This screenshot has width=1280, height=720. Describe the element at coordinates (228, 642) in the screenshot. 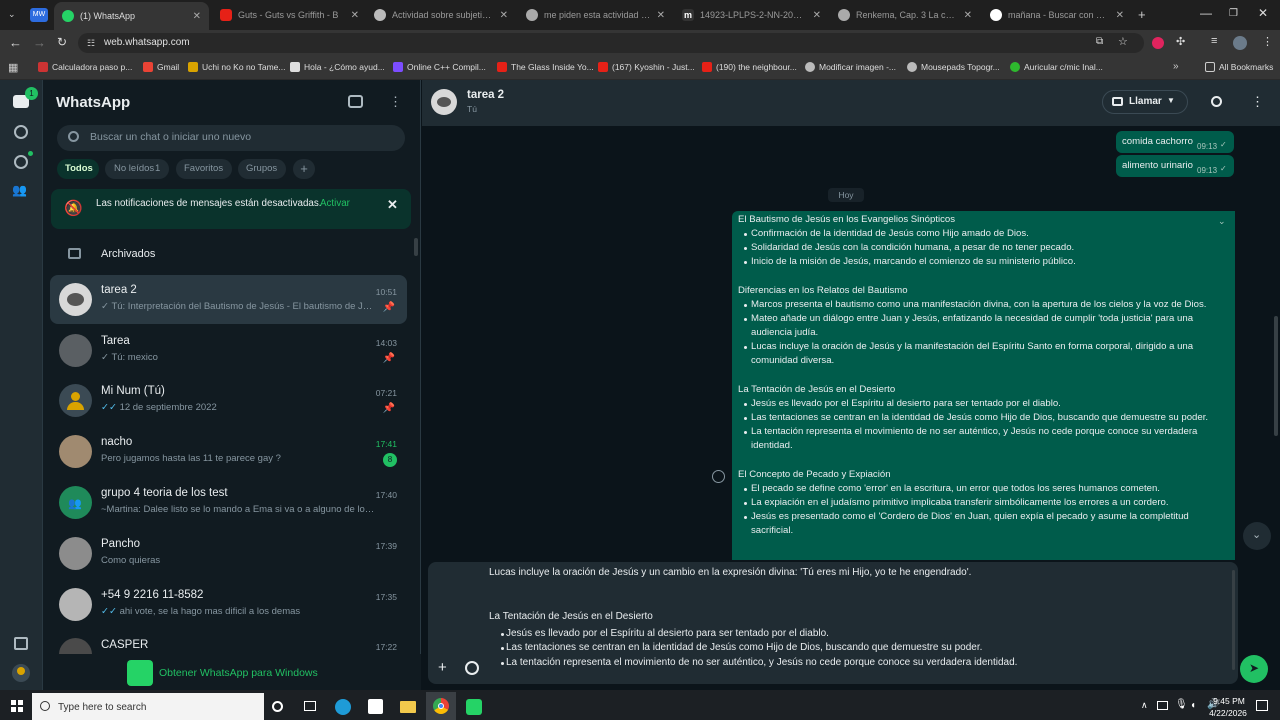

I see `chat-row-casper: CASPER 17:22` at that location.